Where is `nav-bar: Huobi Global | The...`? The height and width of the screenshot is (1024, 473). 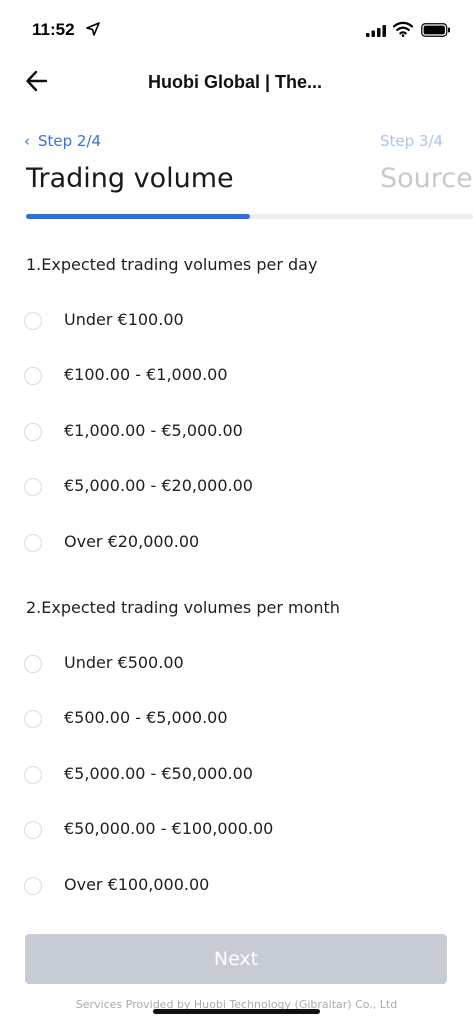 nav-bar: Huobi Global | The... is located at coordinates (236, 82).